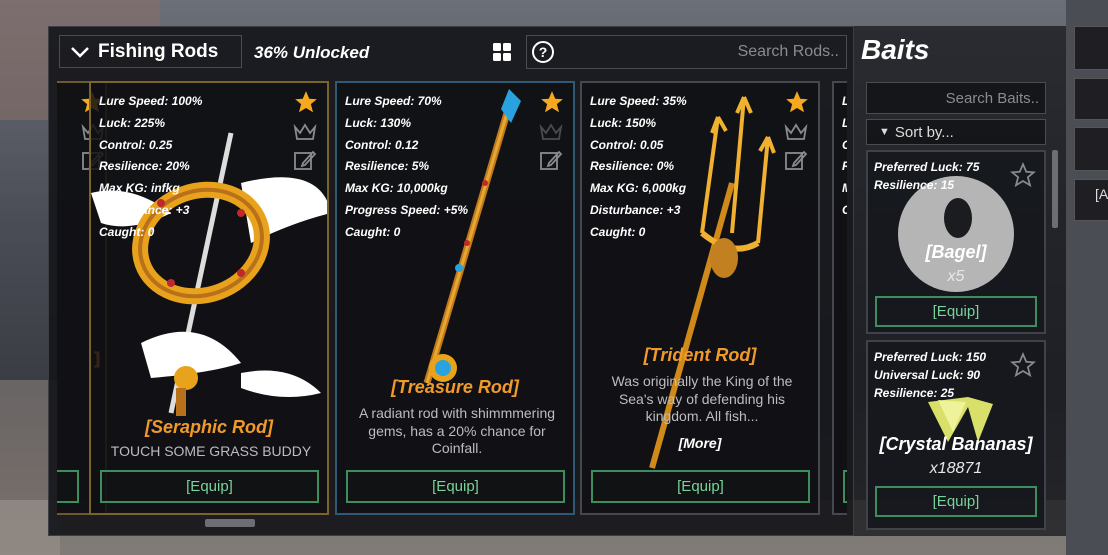 The image size is (1108, 555). What do you see at coordinates (158, 51) in the screenshot?
I see `dropdown-label: Fishing Rods` at bounding box center [158, 51].